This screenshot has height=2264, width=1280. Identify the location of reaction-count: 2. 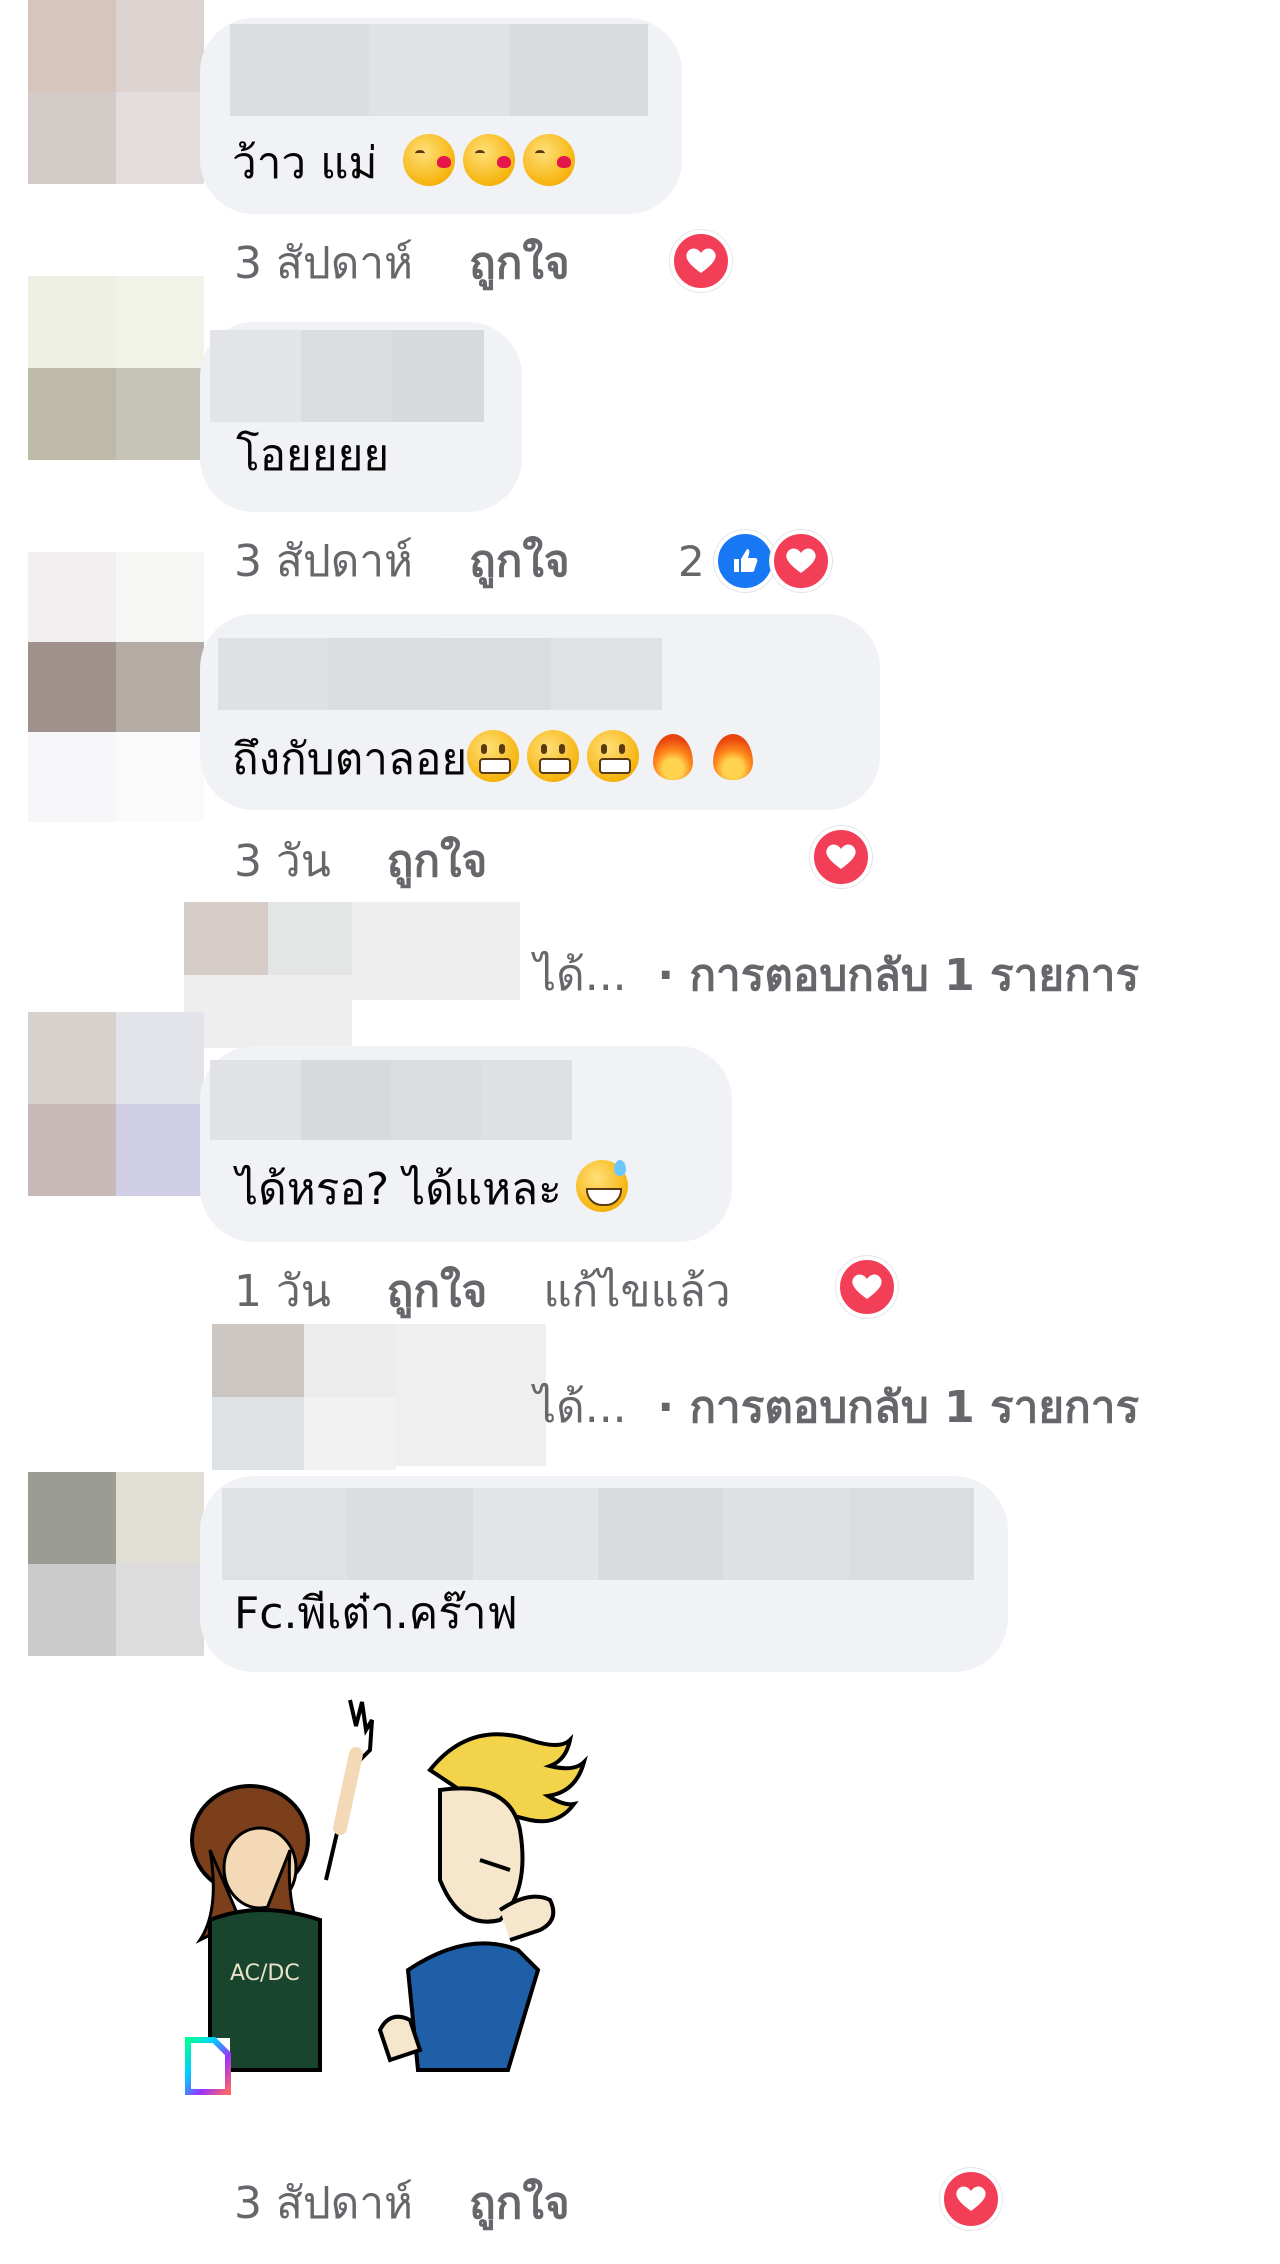
(691, 562).